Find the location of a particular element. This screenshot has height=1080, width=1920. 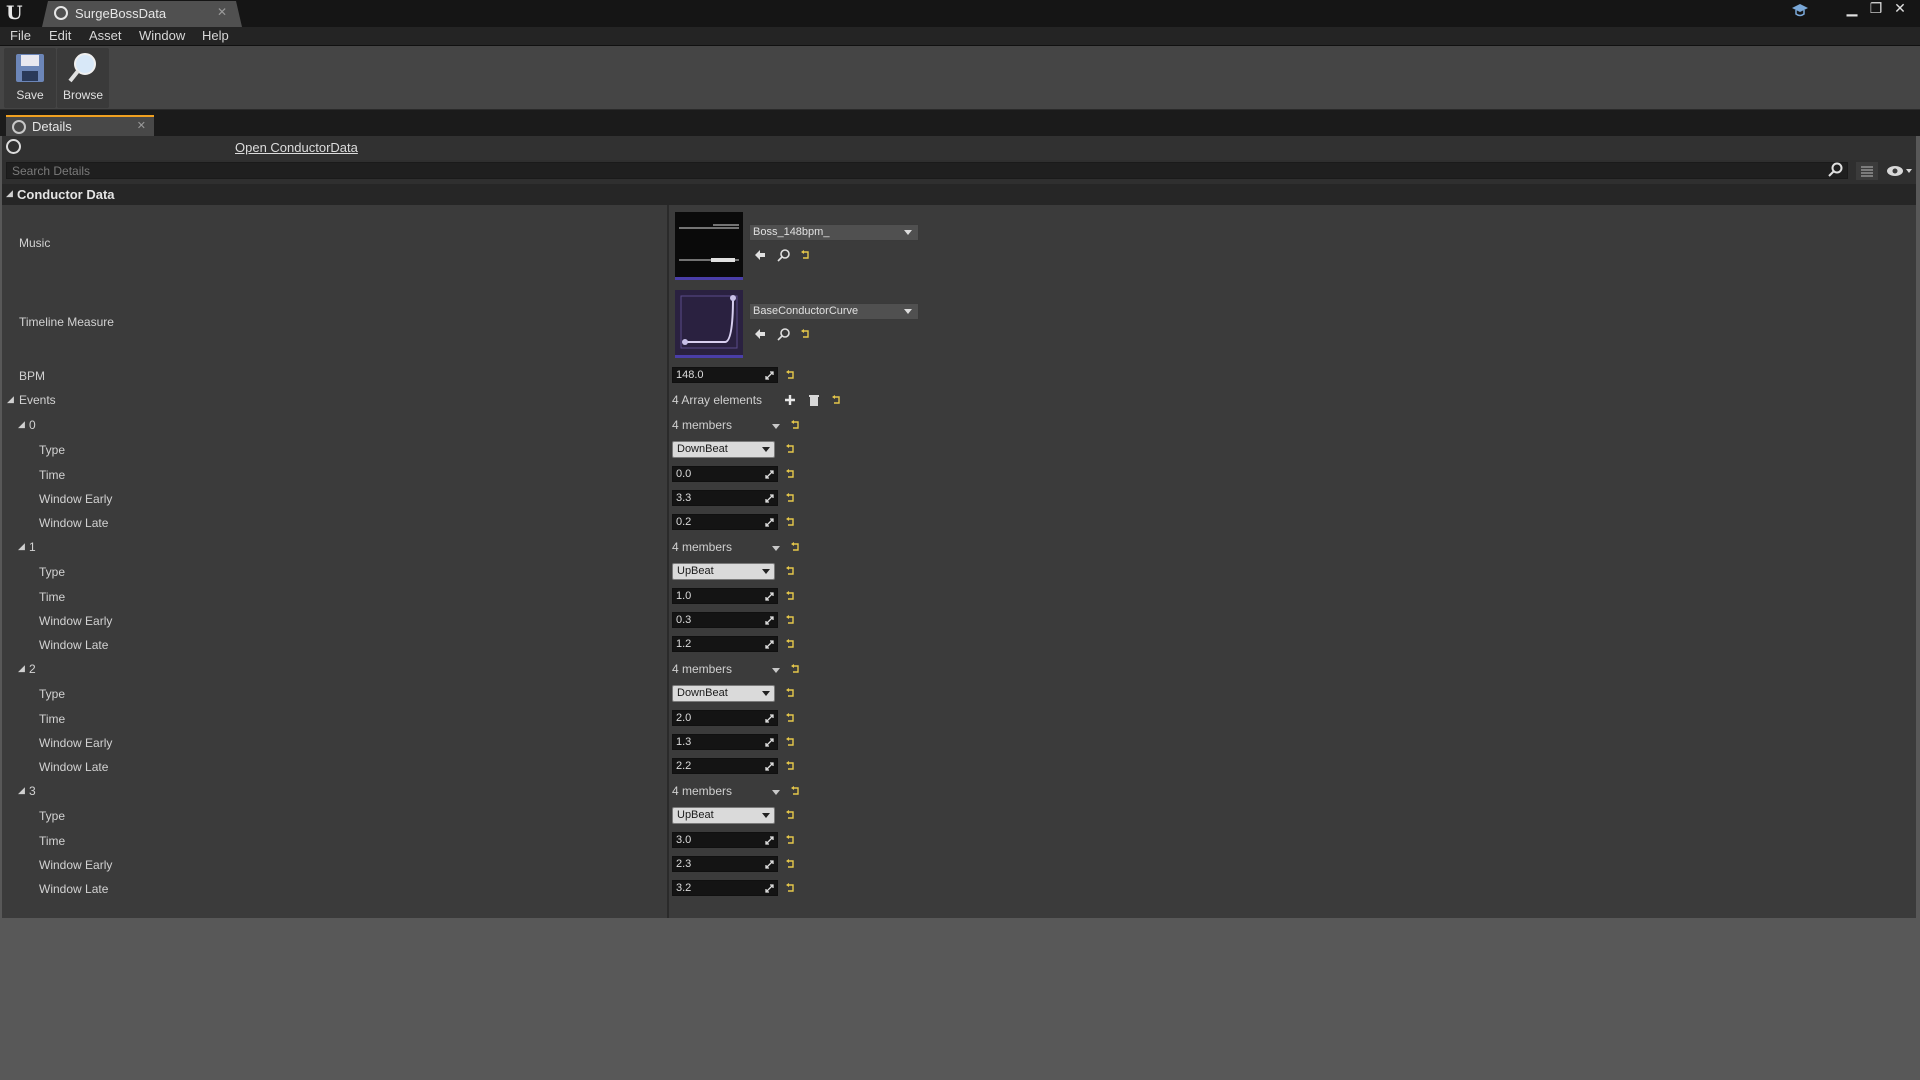

view-options-button is located at coordinates (1867, 171).